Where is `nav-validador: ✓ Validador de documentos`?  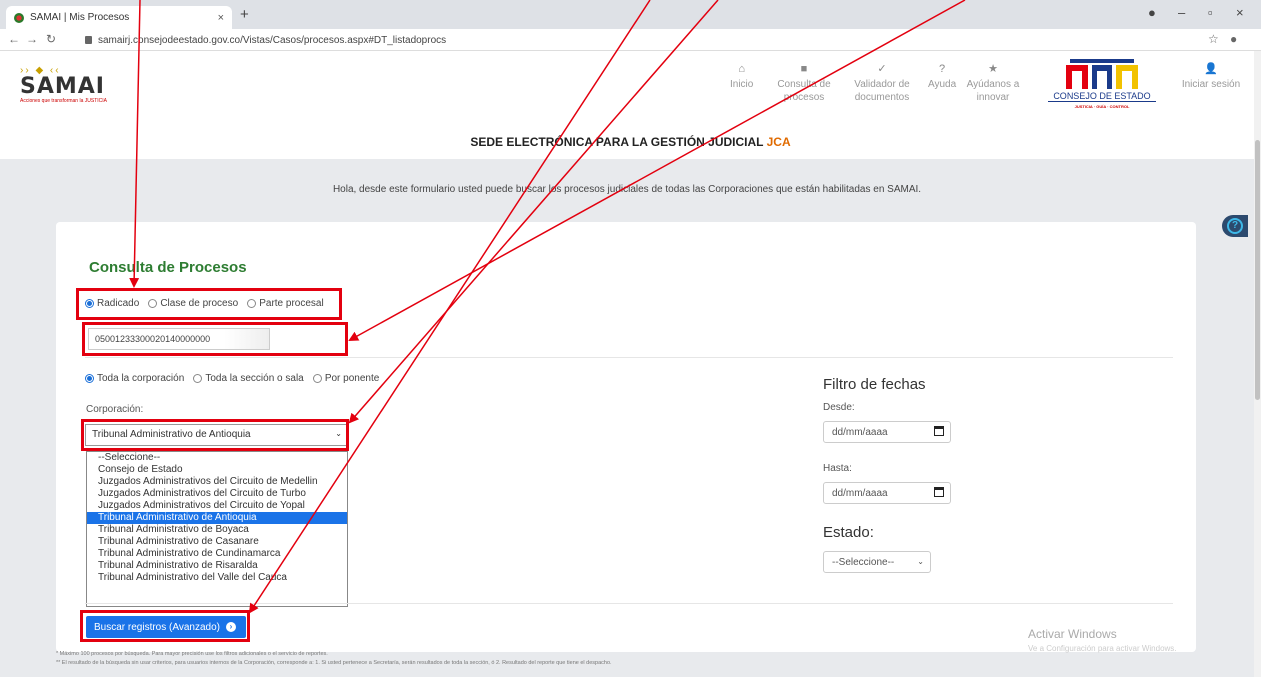 nav-validador: ✓ Validador de documentos is located at coordinates (882, 83).